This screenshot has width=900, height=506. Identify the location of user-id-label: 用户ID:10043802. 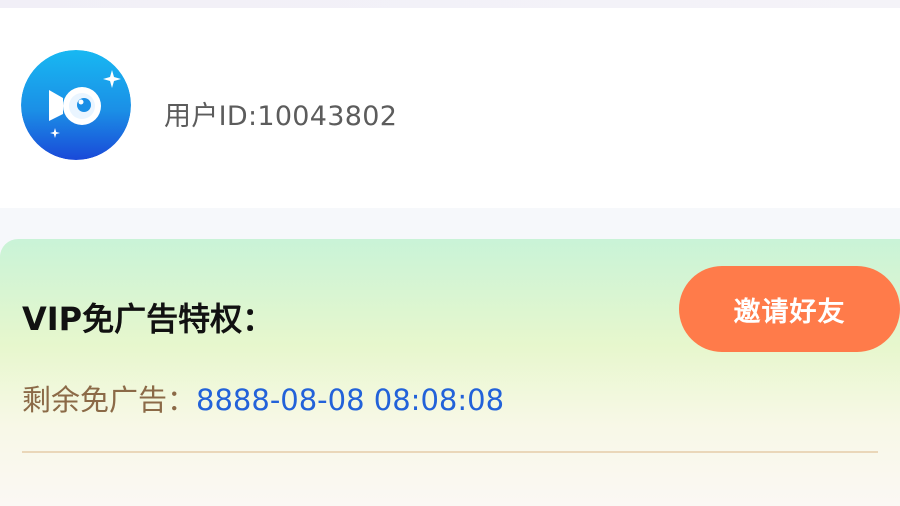
(281, 116).